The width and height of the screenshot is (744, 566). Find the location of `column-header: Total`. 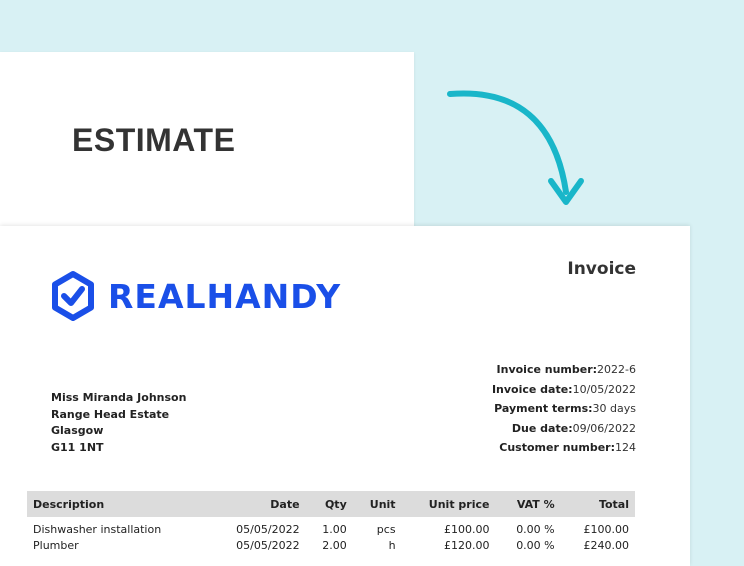

column-header: Total is located at coordinates (597, 504).